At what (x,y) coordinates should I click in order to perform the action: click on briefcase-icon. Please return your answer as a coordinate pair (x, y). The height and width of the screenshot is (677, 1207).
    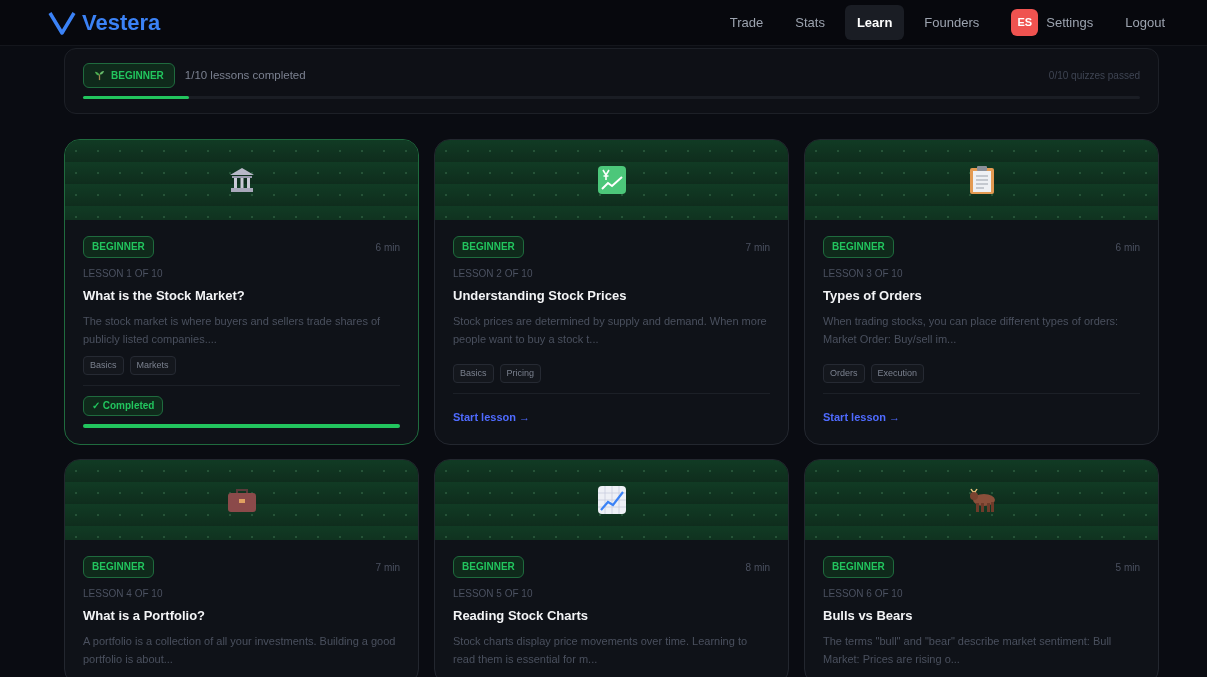
    Looking at the image, I should click on (241, 500).